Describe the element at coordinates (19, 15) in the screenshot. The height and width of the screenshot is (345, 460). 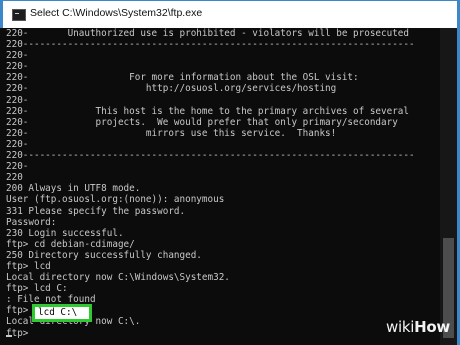
I see `console-app-icon` at that location.